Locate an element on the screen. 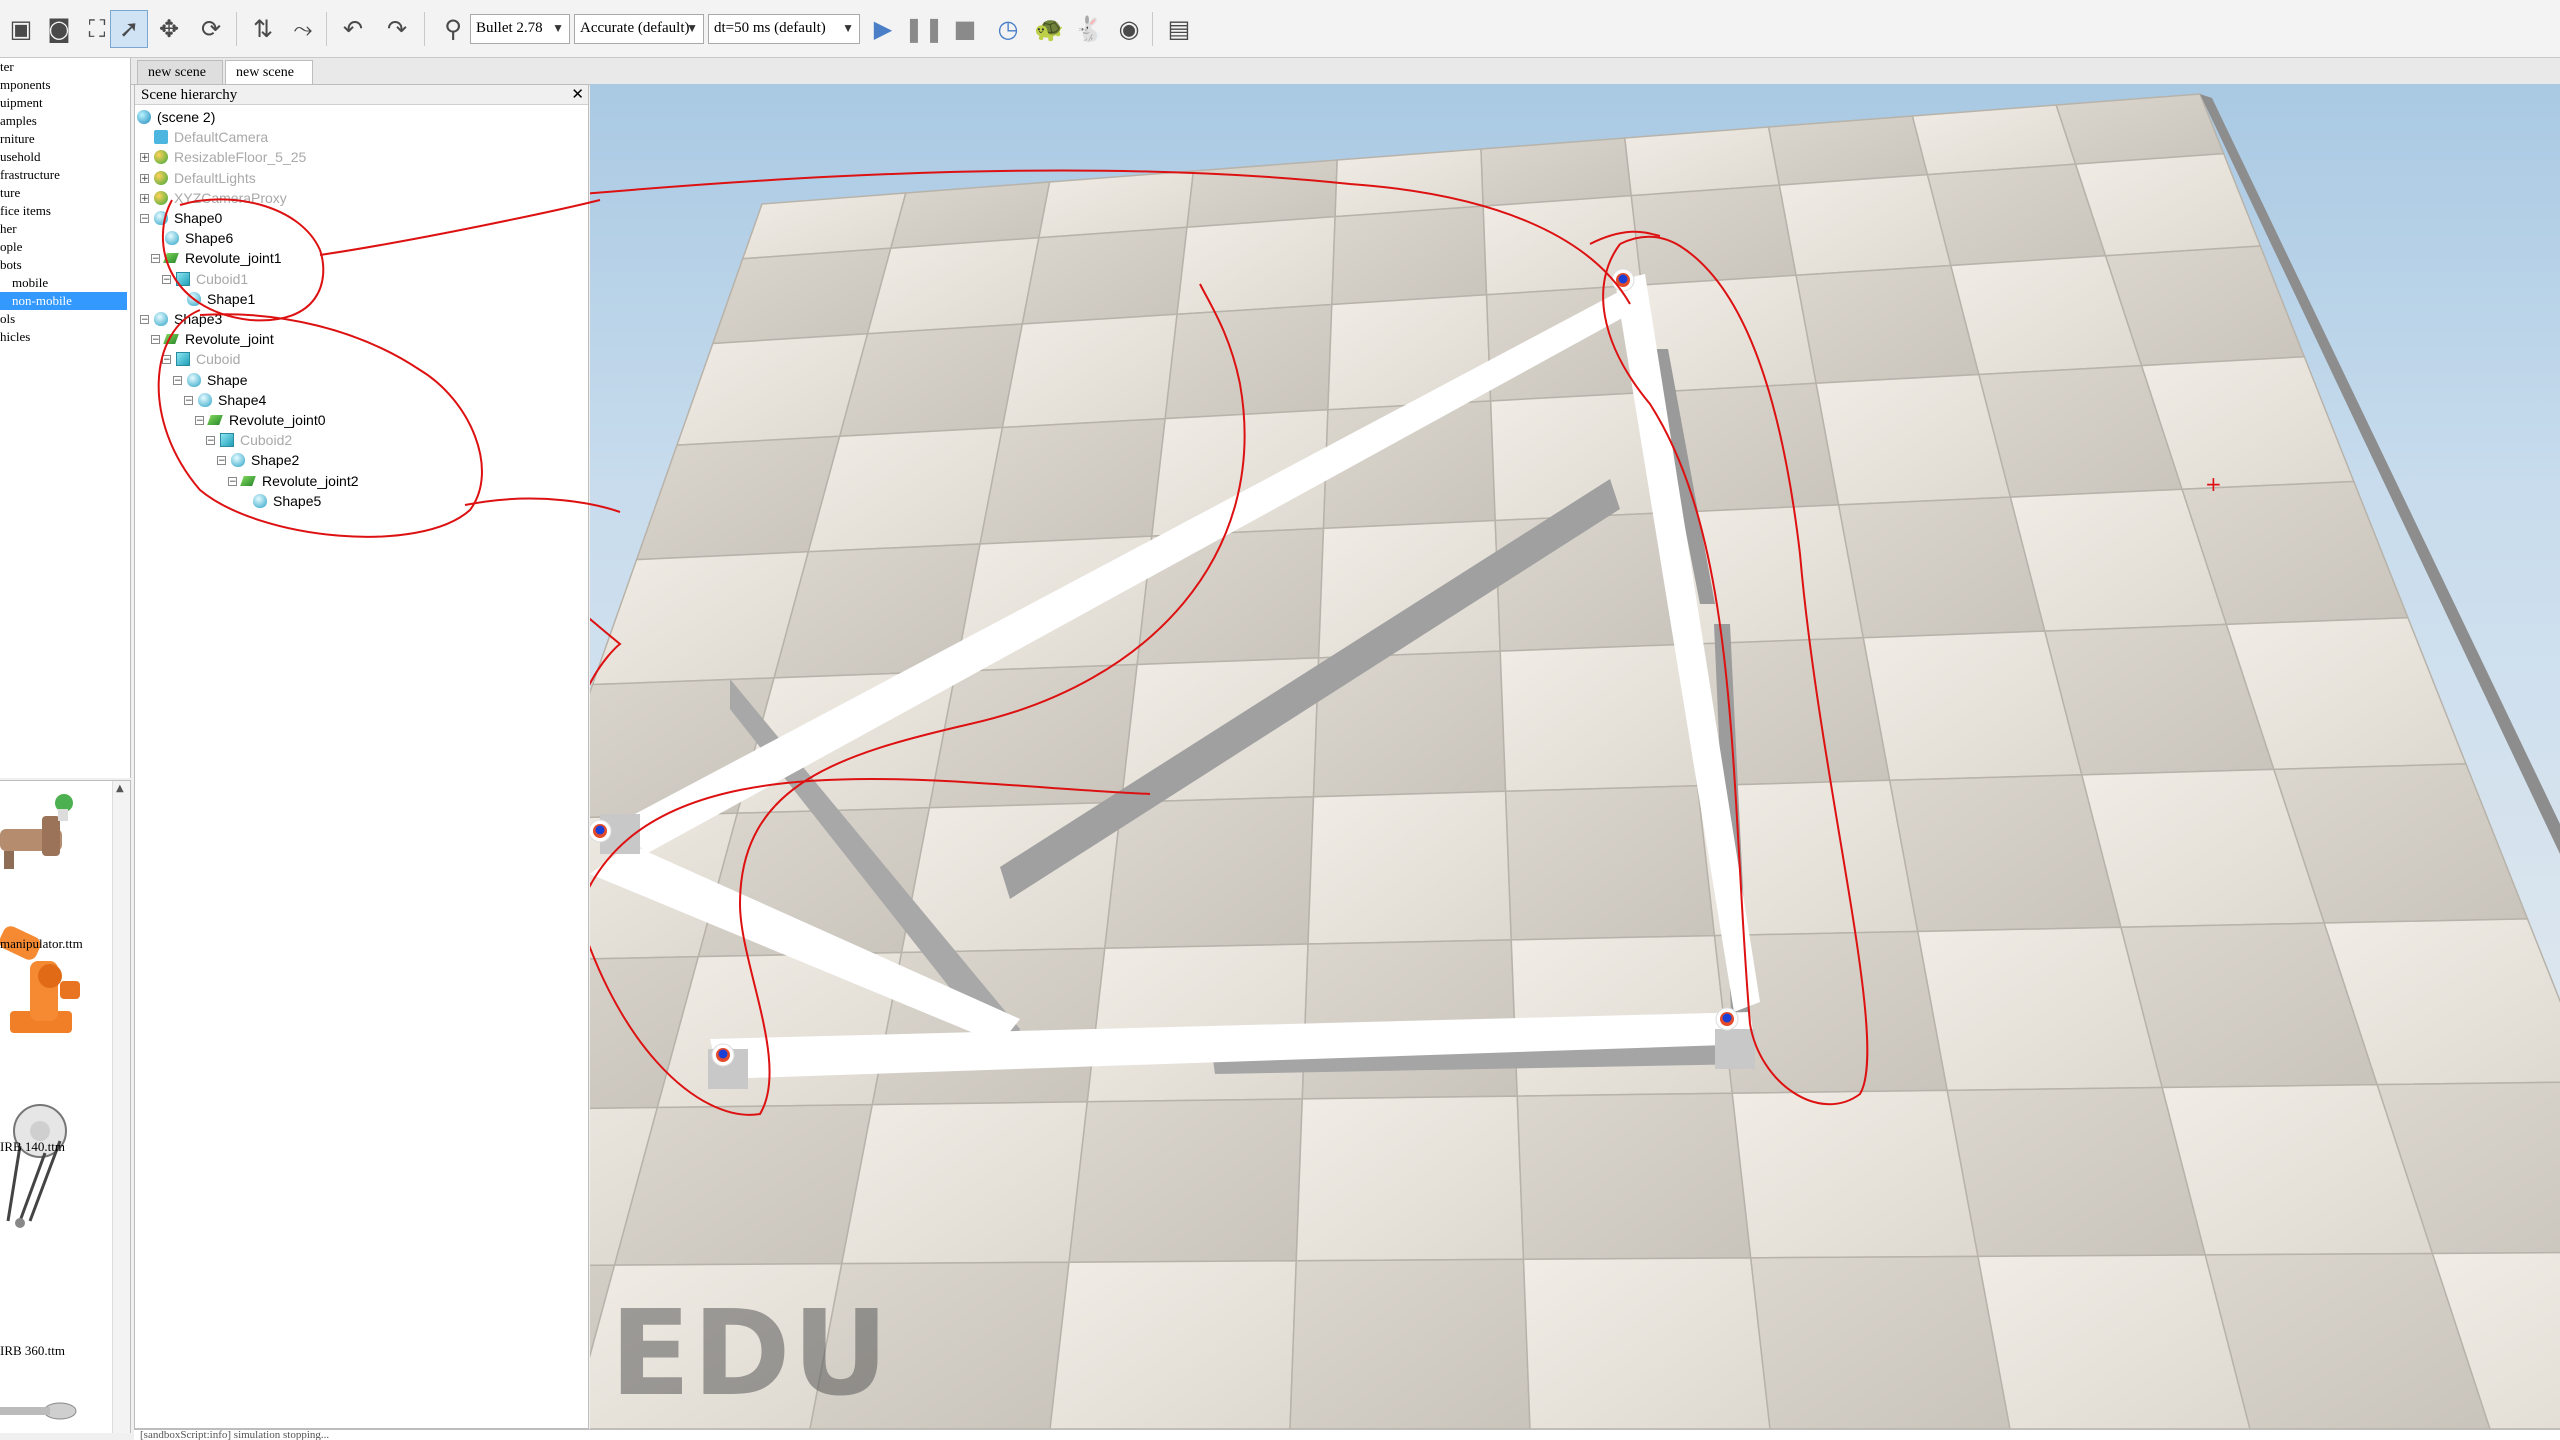 The image size is (2560, 1440). tab-scene-2: new scene is located at coordinates (269, 72).